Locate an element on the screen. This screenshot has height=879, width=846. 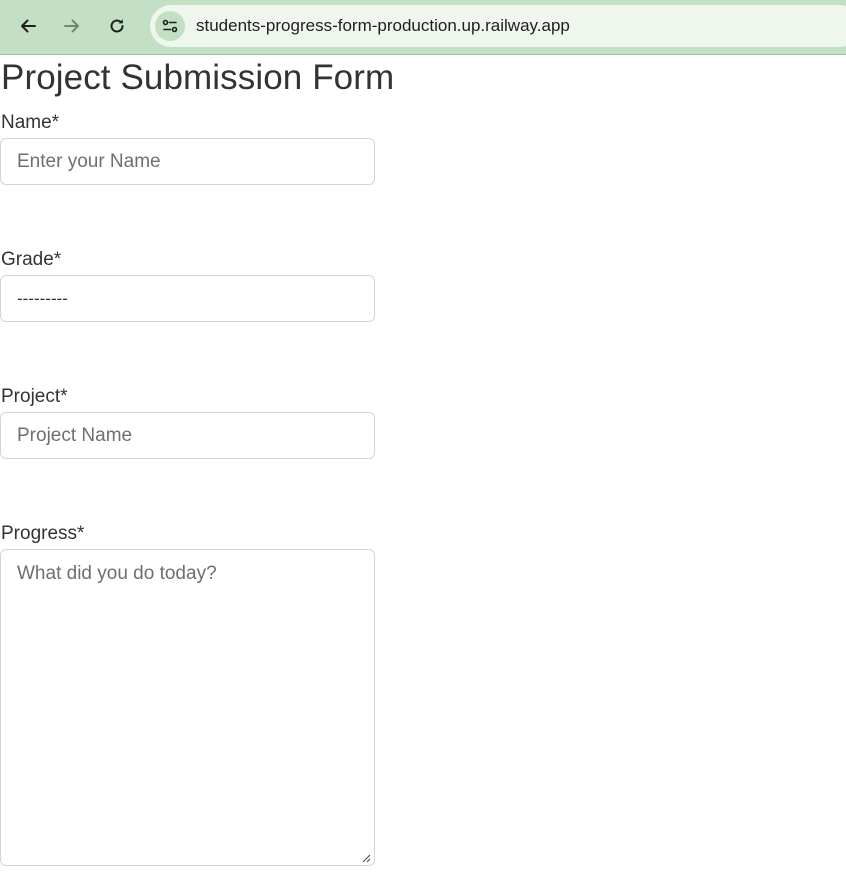
name-input is located at coordinates (187, 161).